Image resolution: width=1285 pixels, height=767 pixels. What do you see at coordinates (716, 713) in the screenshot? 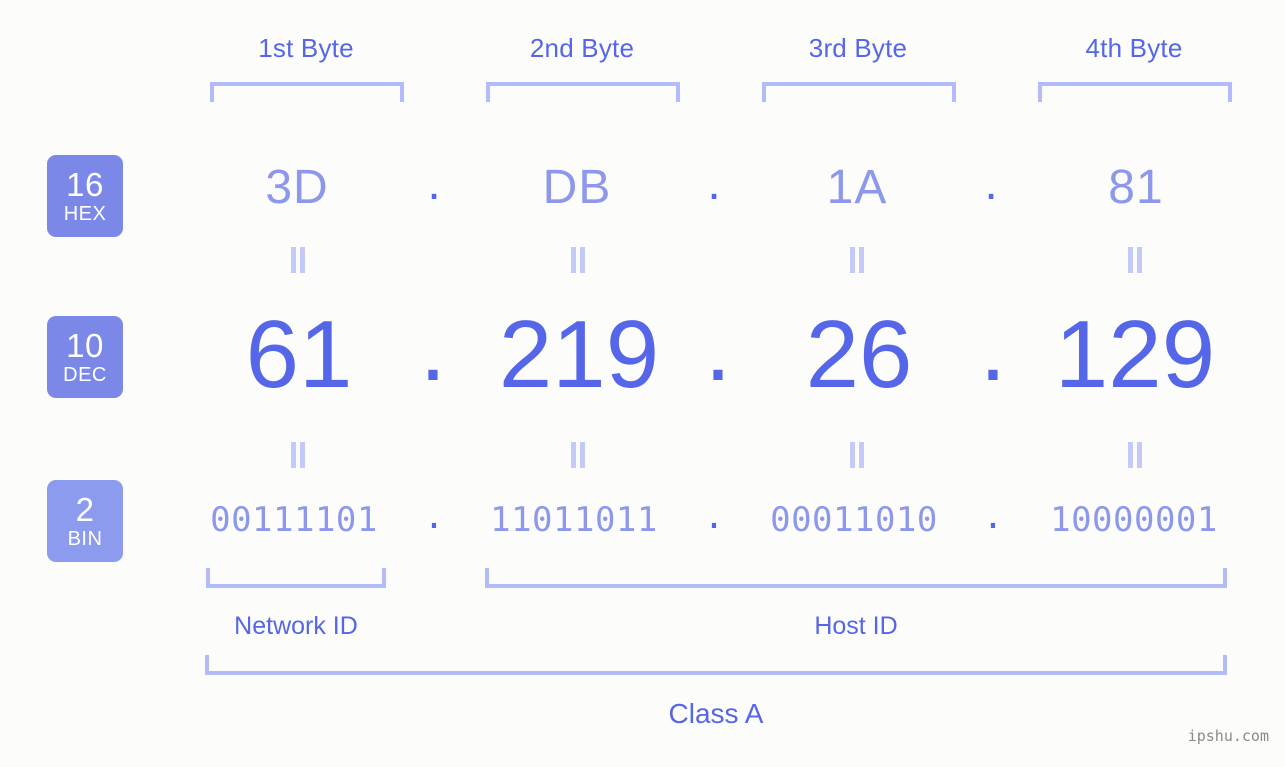
I see `ip-class-label: Class A` at bounding box center [716, 713].